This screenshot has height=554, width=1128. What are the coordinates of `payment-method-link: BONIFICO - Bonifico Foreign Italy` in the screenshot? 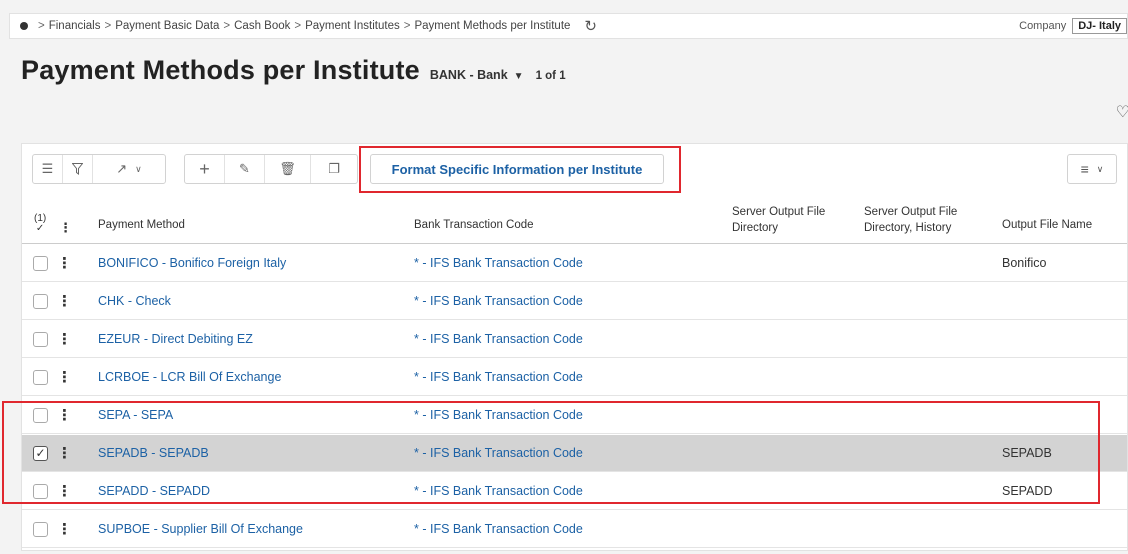 It's located at (192, 263).